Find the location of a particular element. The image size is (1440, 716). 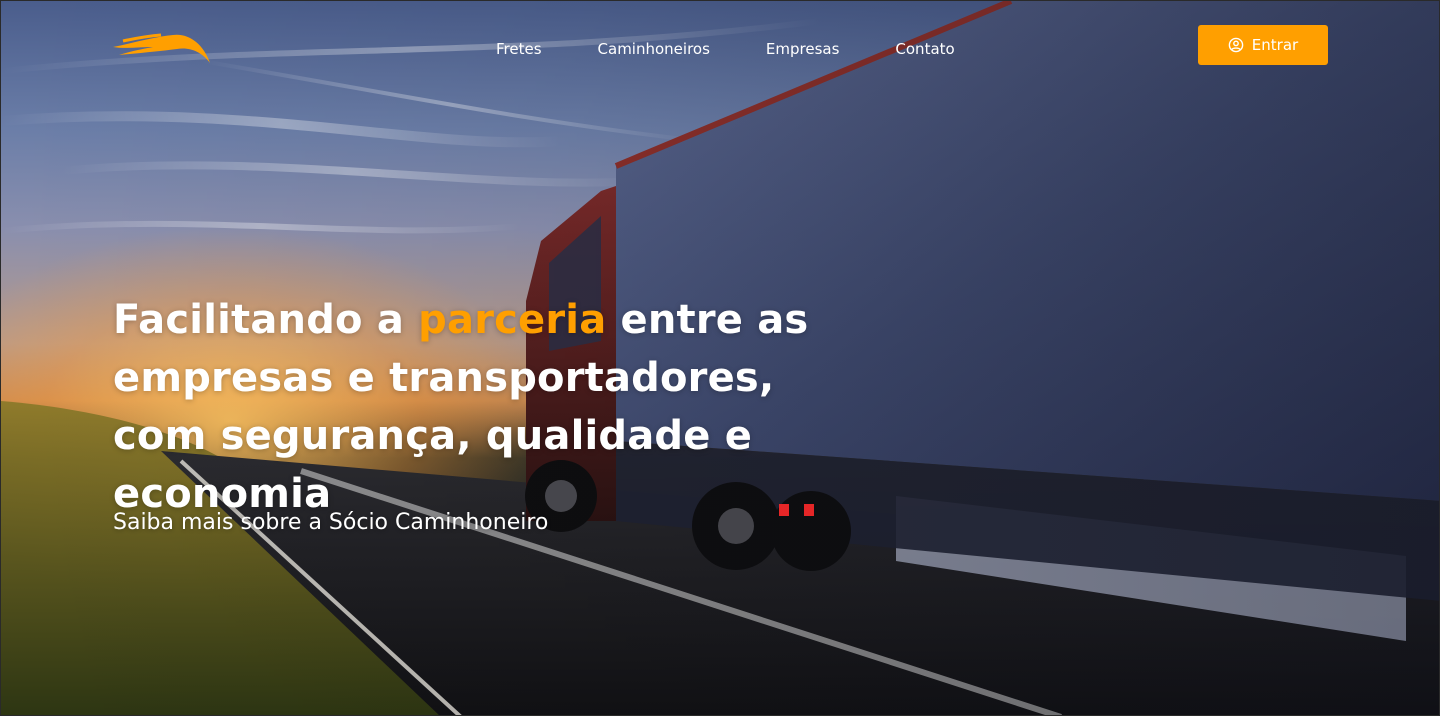

nav-item-empresas: Empresas is located at coordinates (803, 49).